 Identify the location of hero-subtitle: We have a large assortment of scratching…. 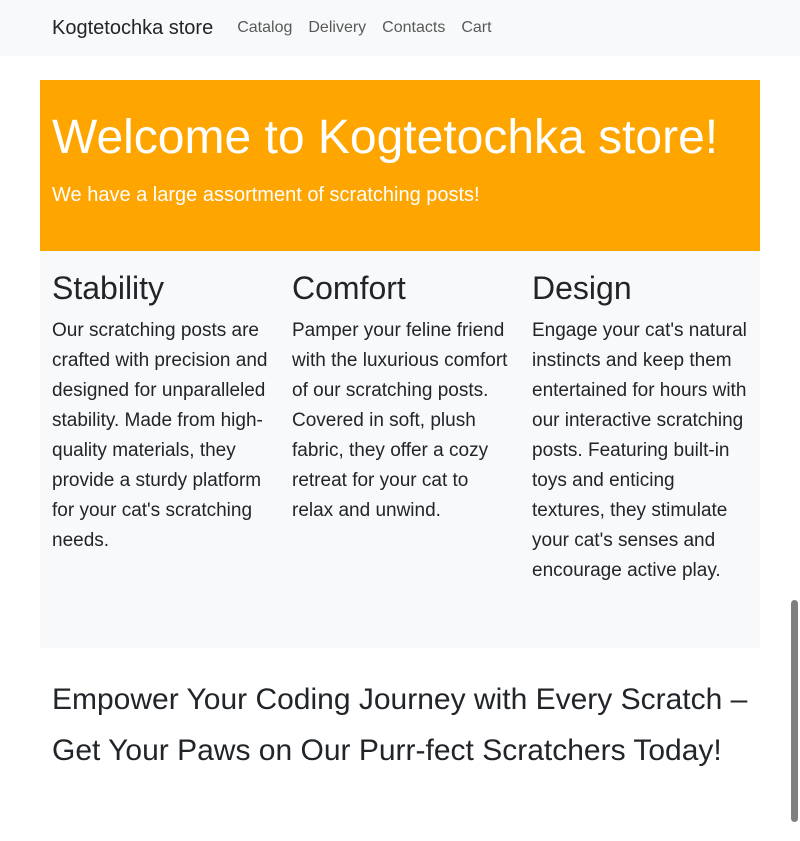
(266, 195).